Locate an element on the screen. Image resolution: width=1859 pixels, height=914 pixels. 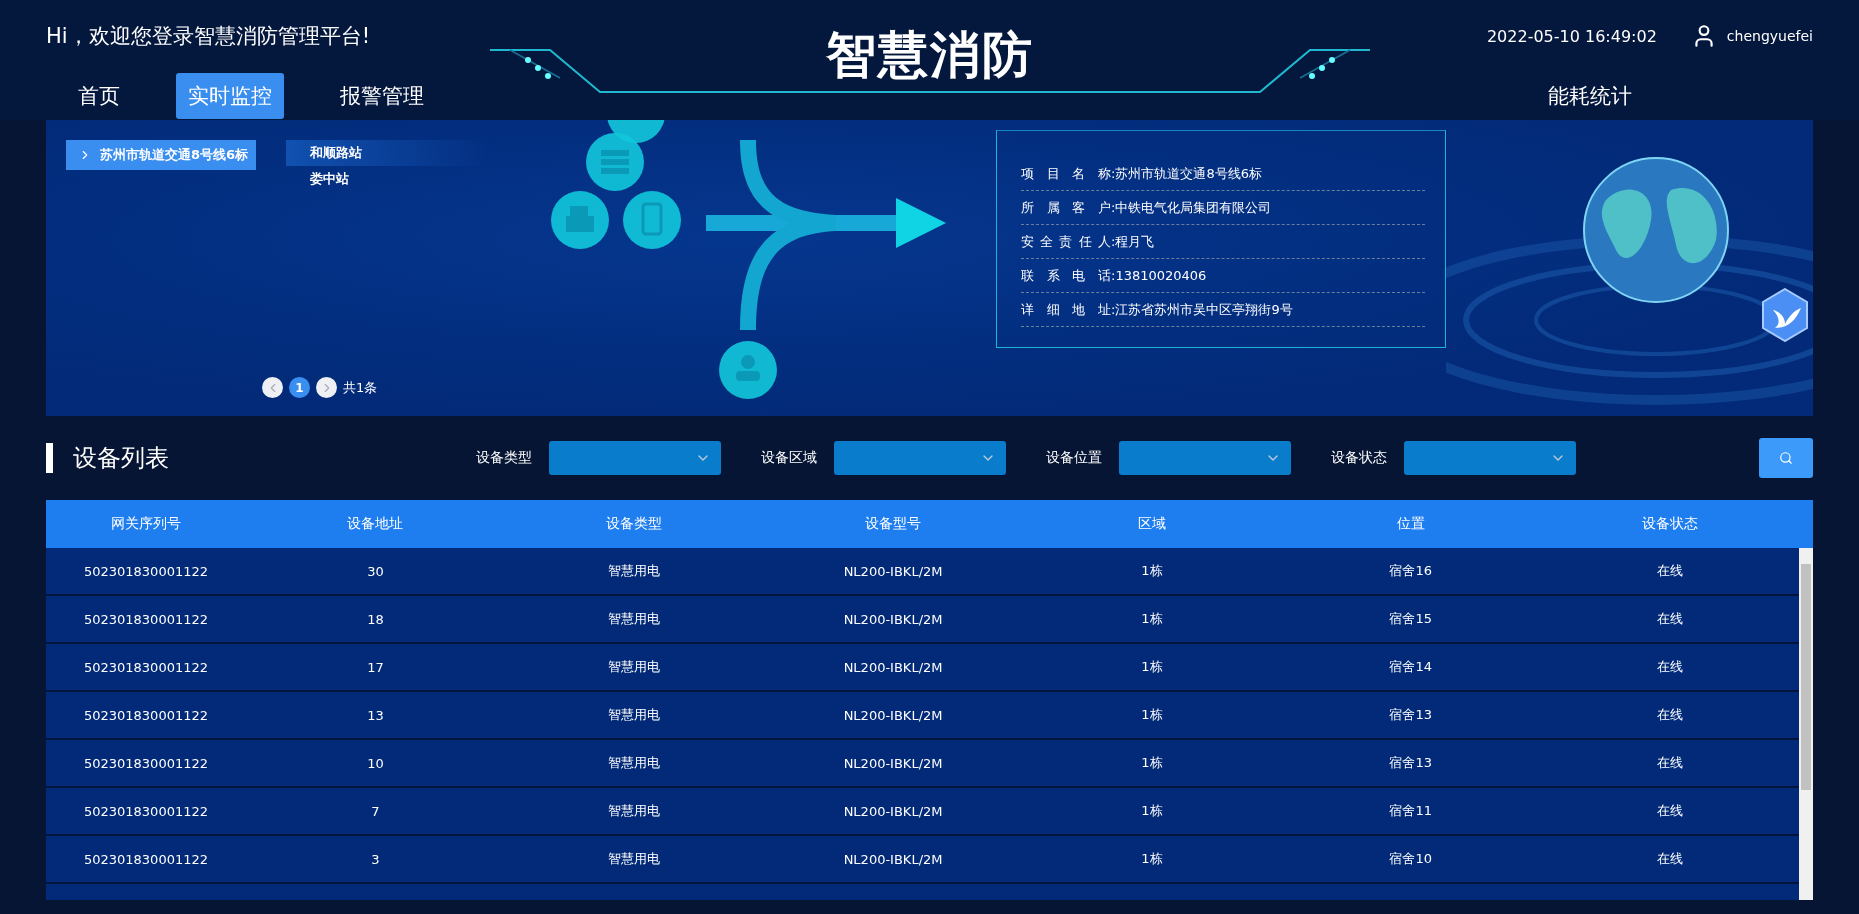
column-header: 设备型号 is located at coordinates (893, 523).